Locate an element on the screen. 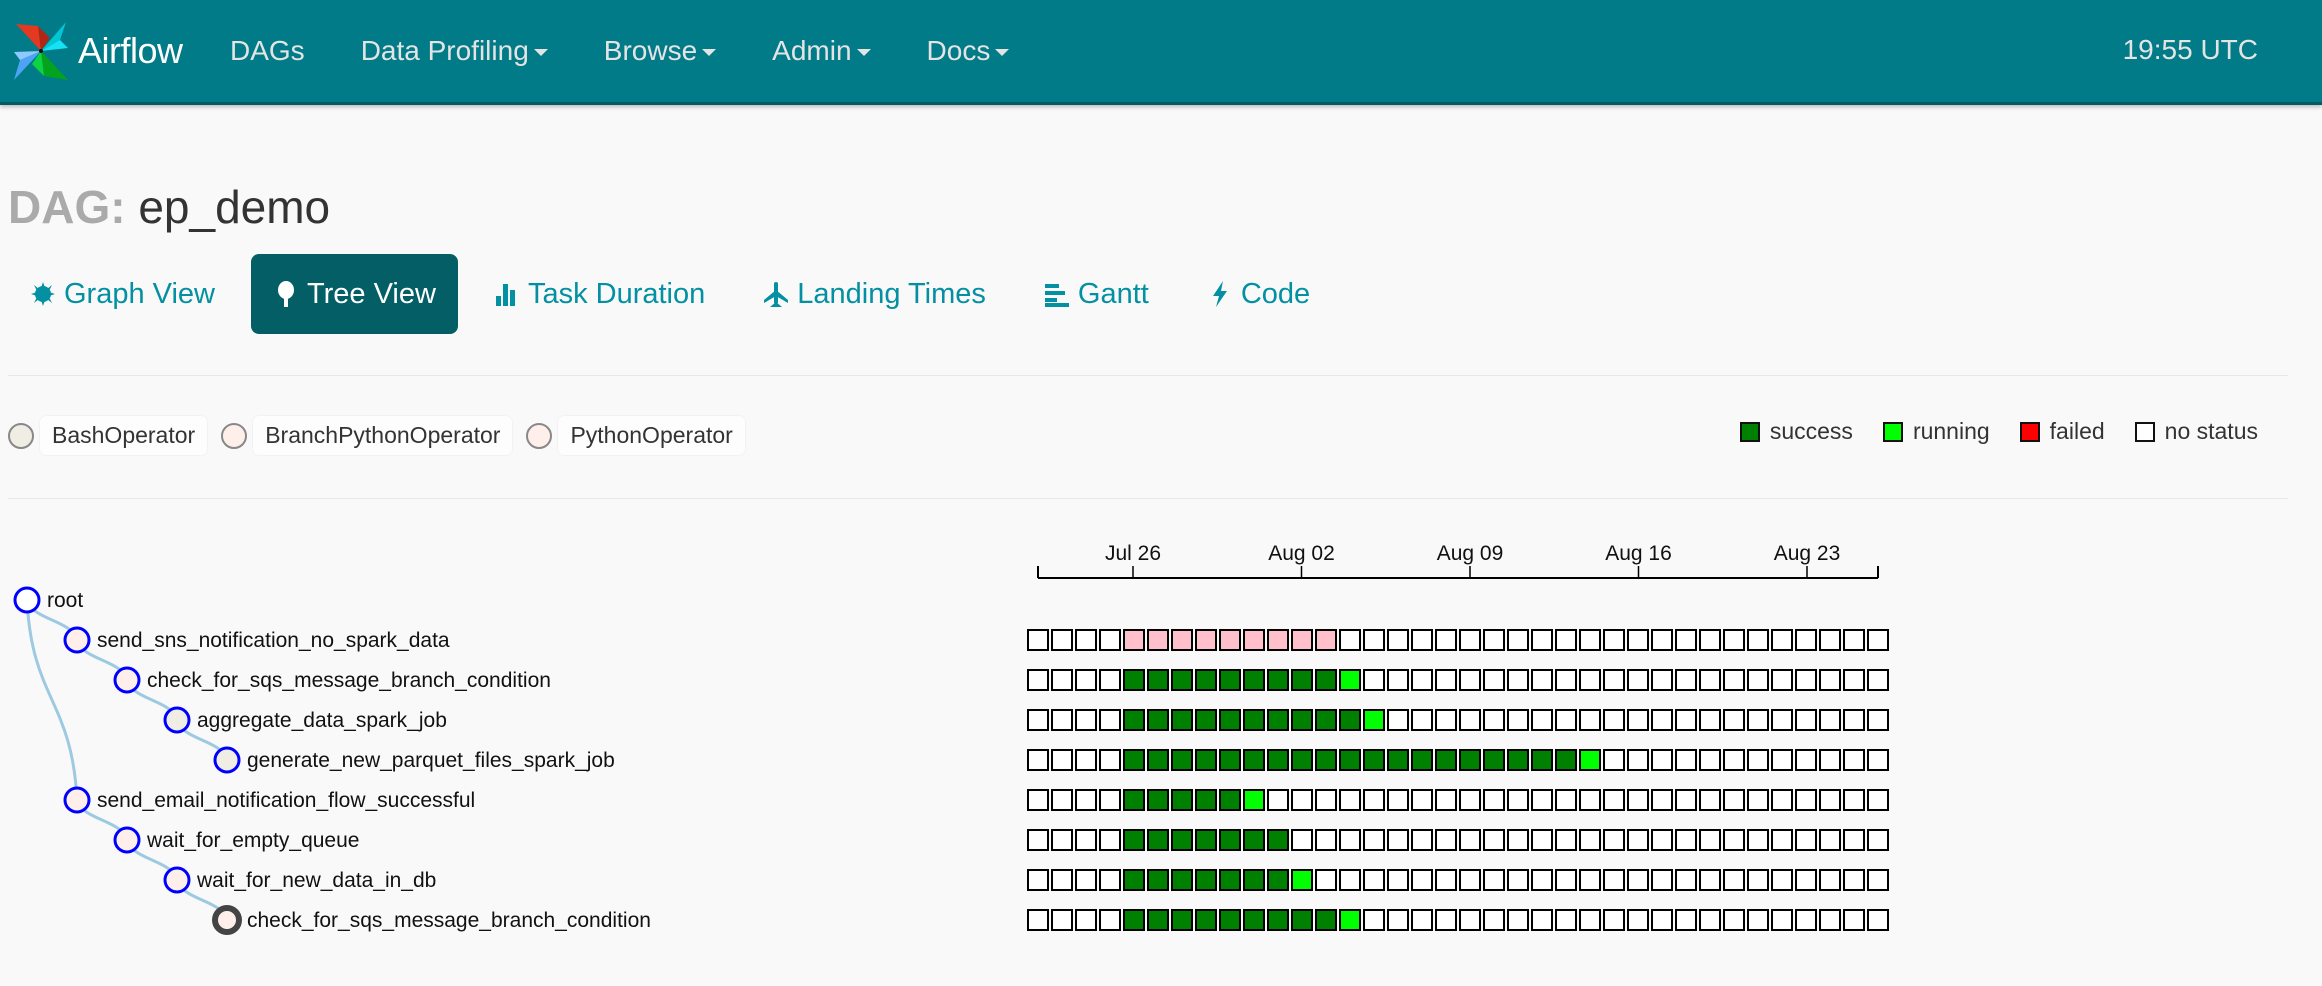 This screenshot has height=986, width=2322. task-instance-square-running is located at coordinates (1350, 680).